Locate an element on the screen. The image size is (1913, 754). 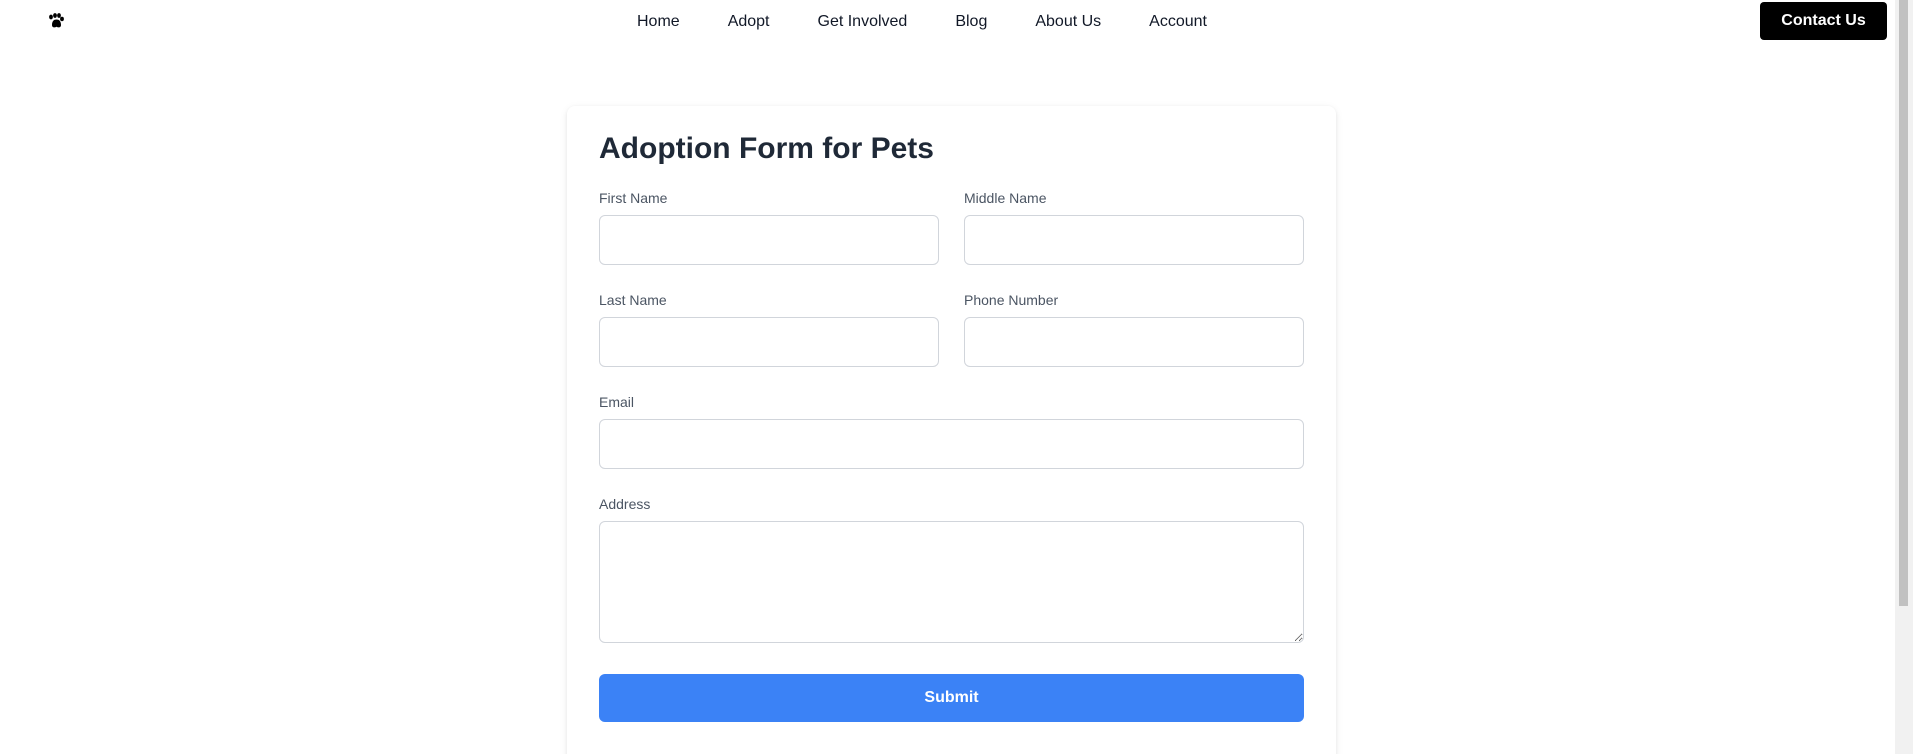
submit-button: Submit is located at coordinates (951, 698).